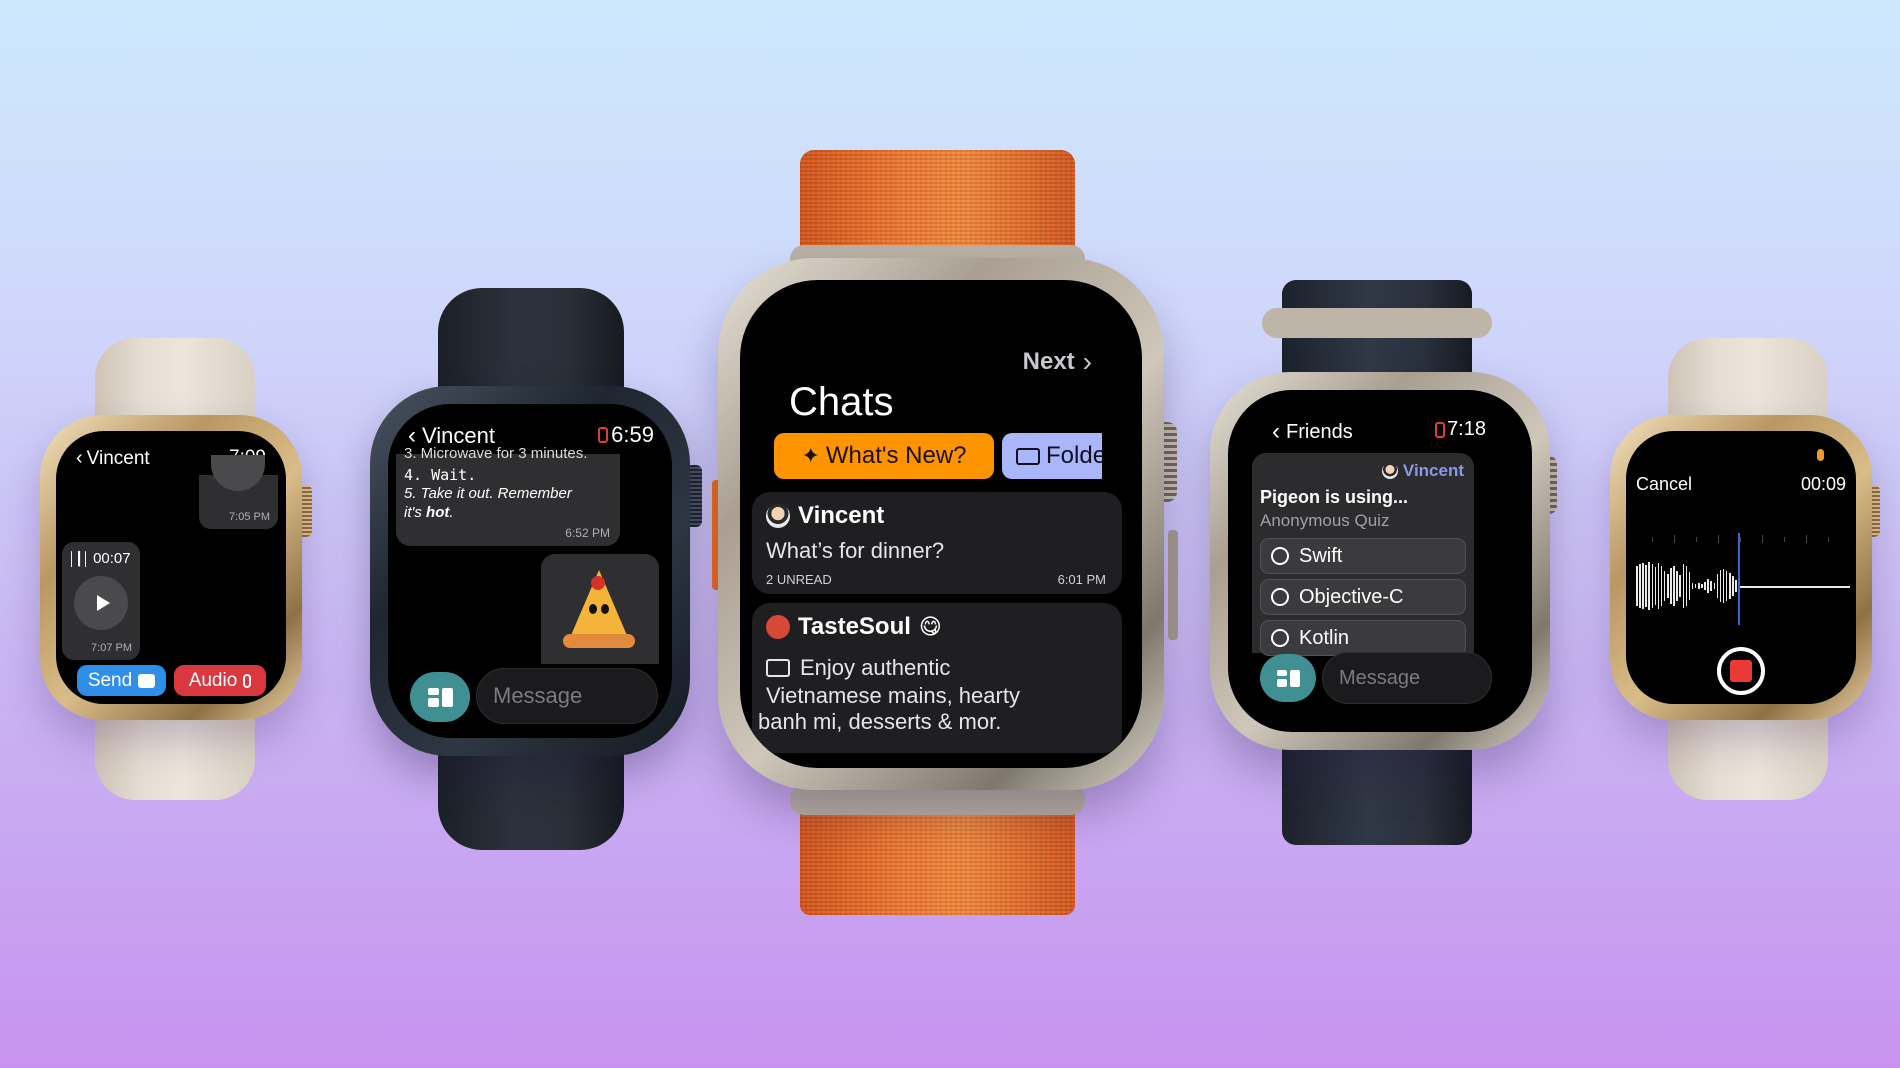  I want to click on message-text: ., so click(451, 512).